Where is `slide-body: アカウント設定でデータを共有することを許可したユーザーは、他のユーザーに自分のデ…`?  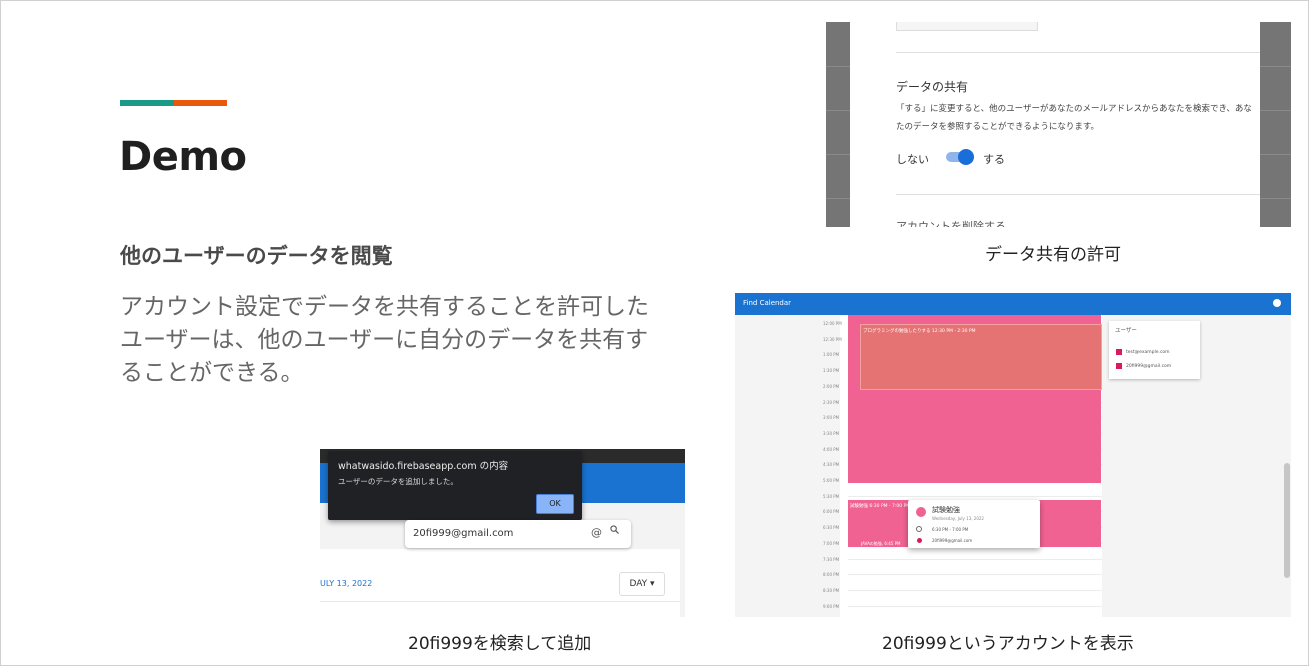
slide-body: アカウント設定でデータを共有することを許可したユーザーは、他のユーザーに自分のデ… is located at coordinates (384, 340).